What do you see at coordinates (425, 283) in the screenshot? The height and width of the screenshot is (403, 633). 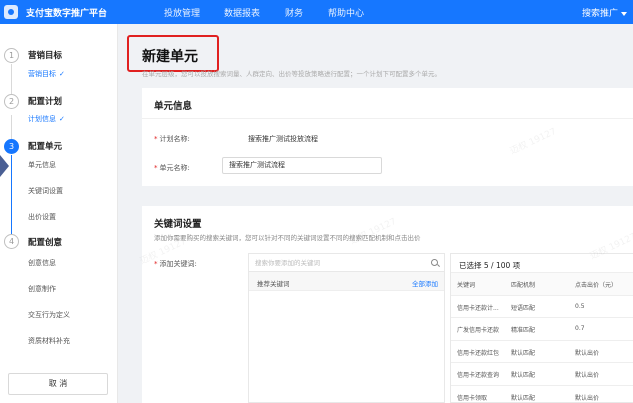 I see `add-all-link: 全部添加` at bounding box center [425, 283].